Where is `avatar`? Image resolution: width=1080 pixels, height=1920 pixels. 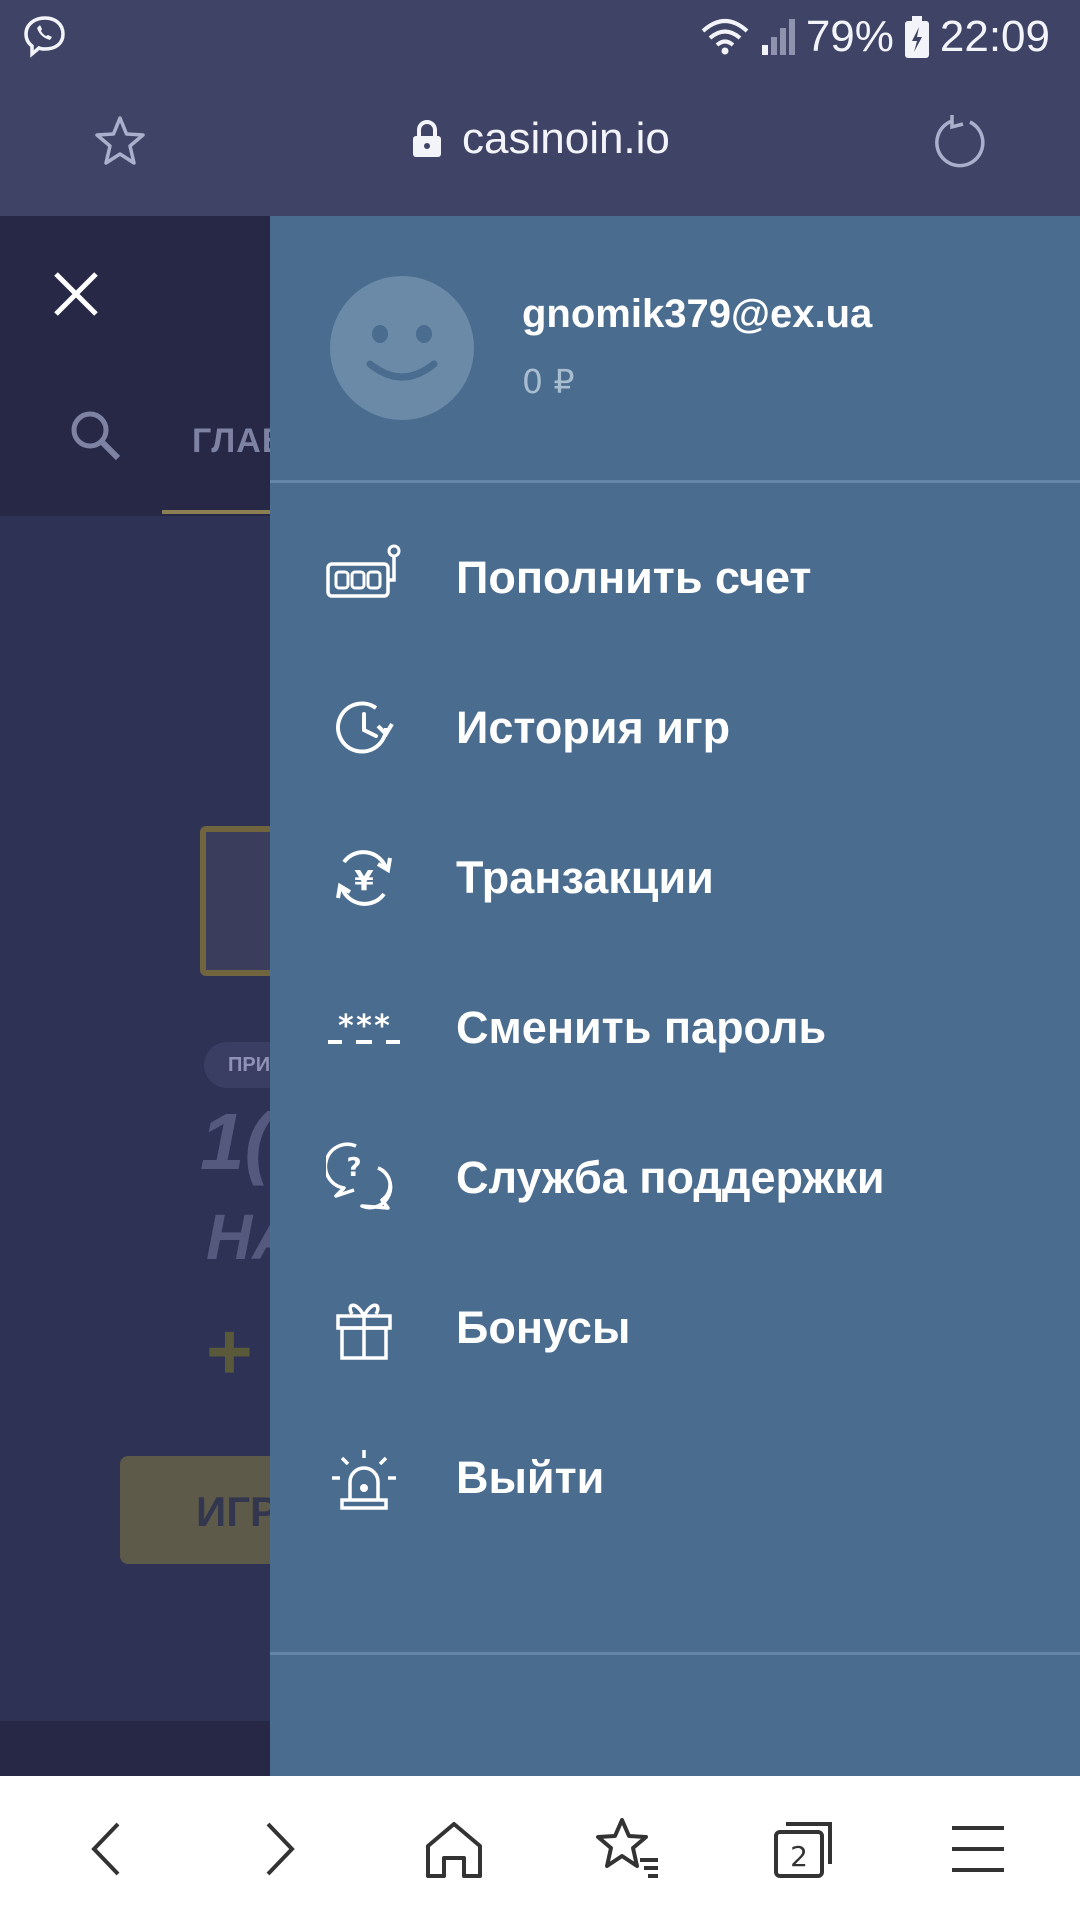
avatar is located at coordinates (402, 348).